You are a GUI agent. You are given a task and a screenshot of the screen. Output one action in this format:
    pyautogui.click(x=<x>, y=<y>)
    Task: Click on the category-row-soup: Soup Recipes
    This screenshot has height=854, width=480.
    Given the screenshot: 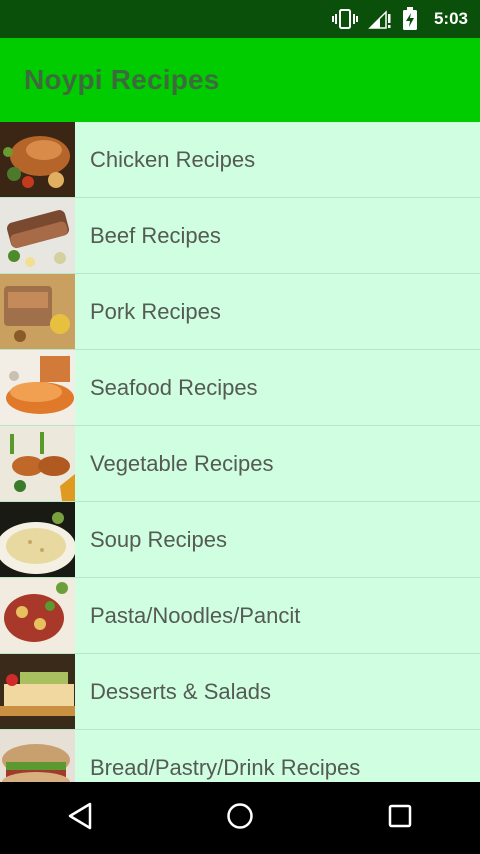 What is the action you would take?
    pyautogui.click(x=240, y=540)
    